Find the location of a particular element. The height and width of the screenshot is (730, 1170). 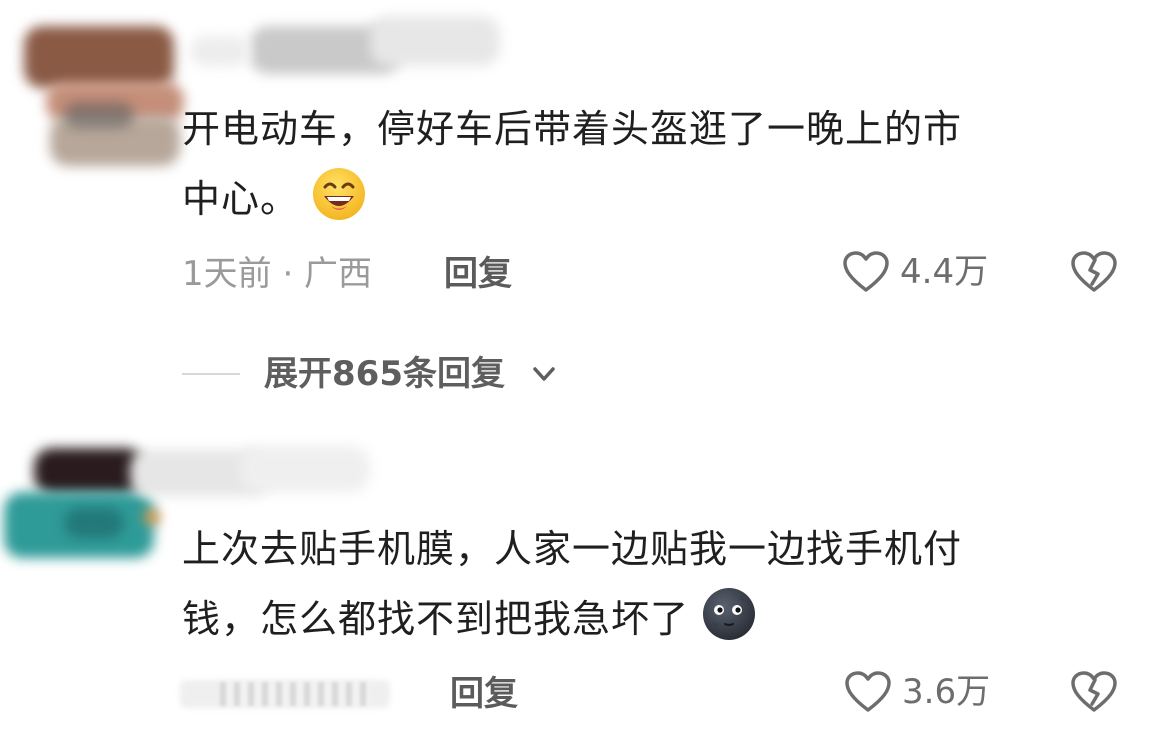

new-moon-face-emoji is located at coordinates (729, 614).